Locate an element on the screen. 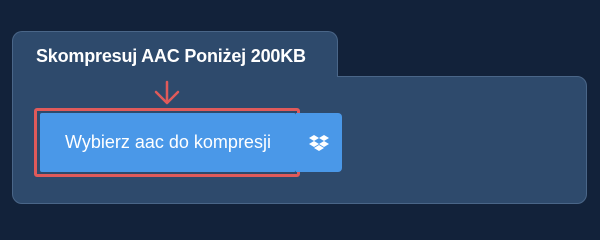 This screenshot has width=600, height=240. dropbox-button is located at coordinates (319, 142).